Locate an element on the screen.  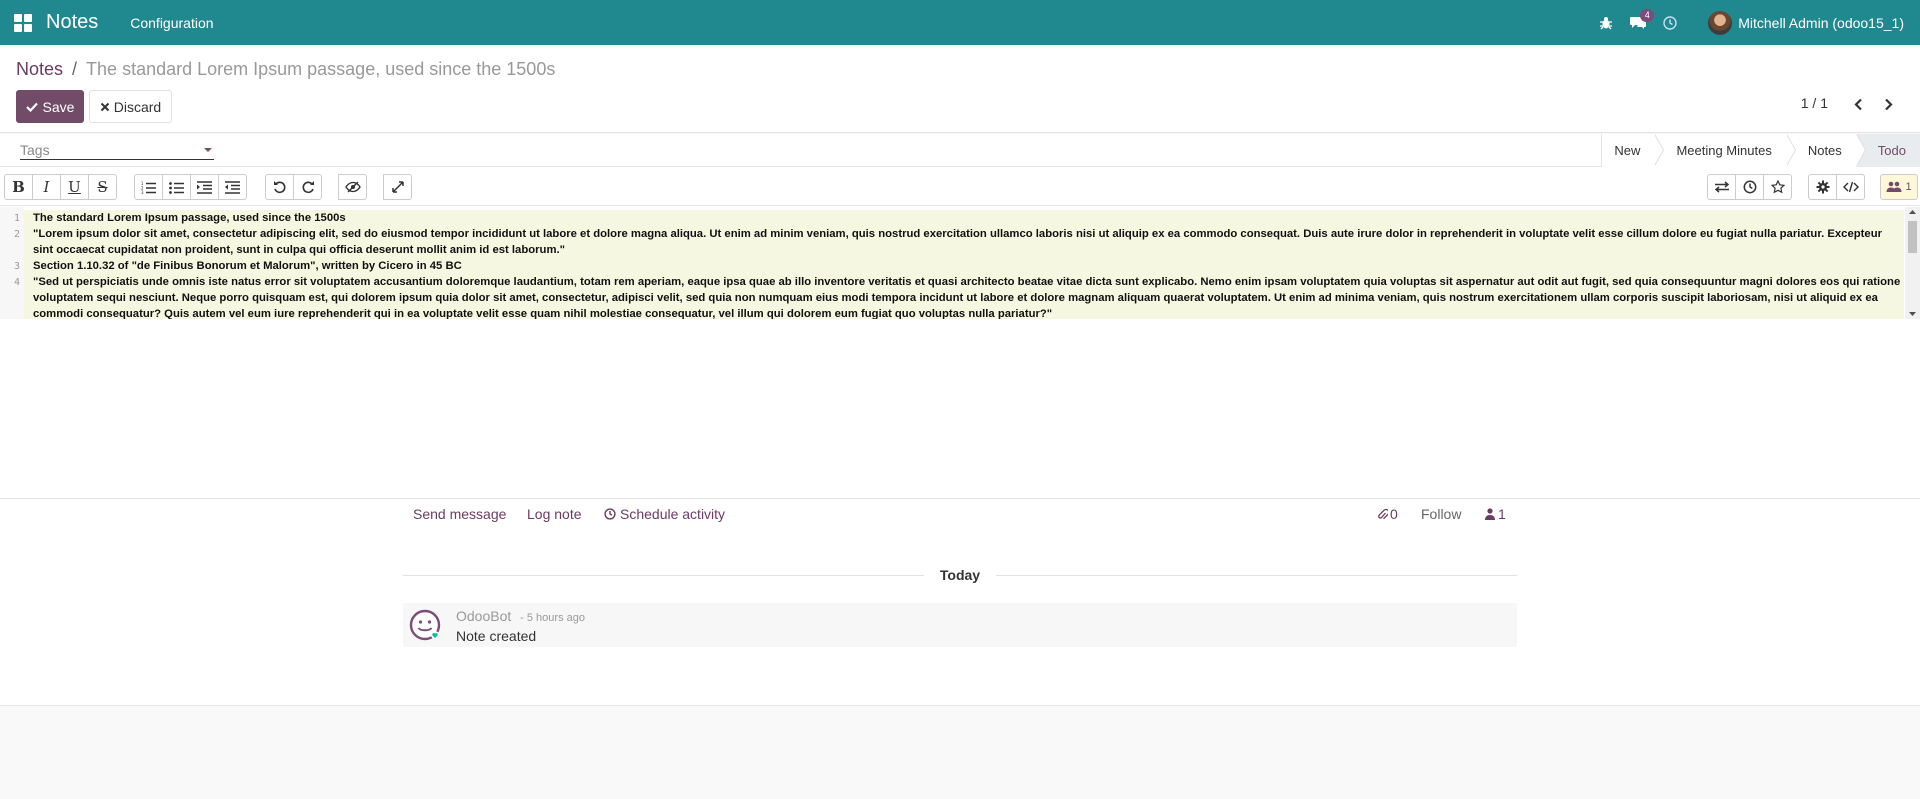
user-name: Mitchell Admin (odoo15_1) is located at coordinates (1821, 22).